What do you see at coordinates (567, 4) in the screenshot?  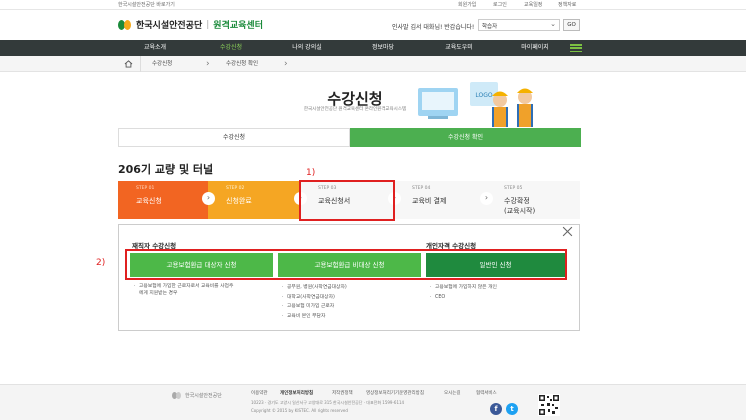 I see `policy-link: 정책자료` at bounding box center [567, 4].